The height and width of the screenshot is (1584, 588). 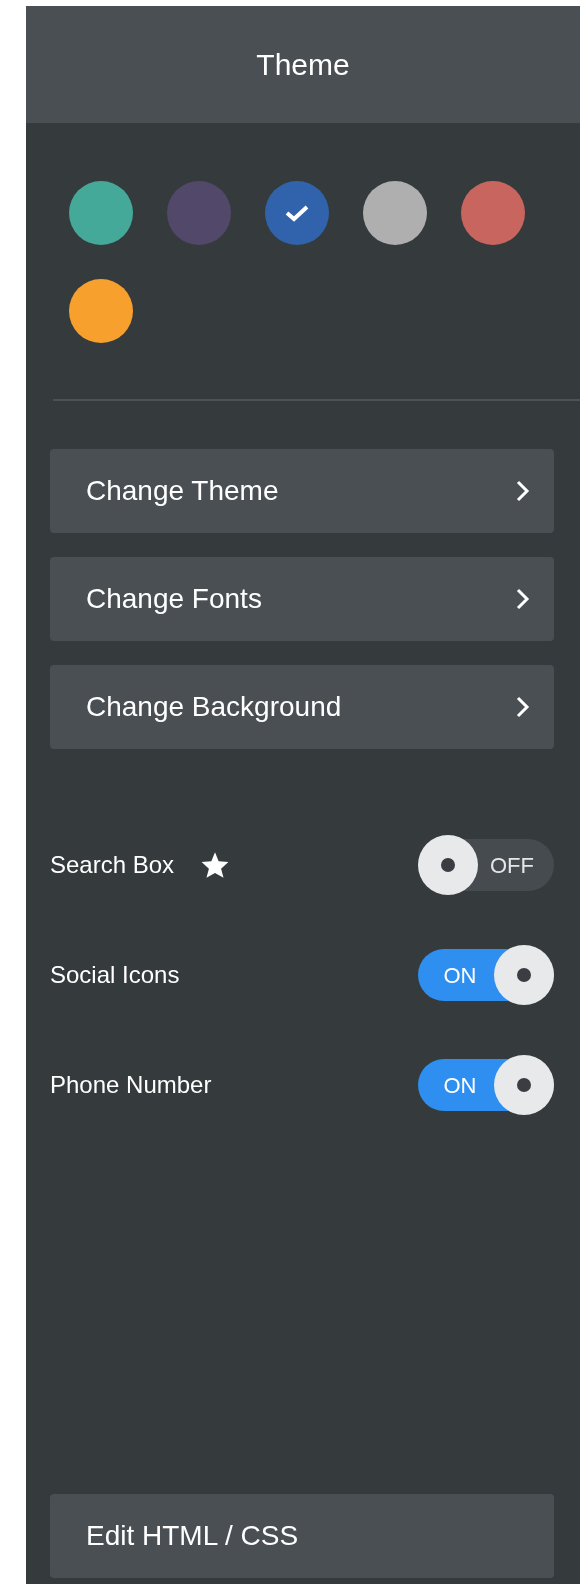 What do you see at coordinates (302, 599) in the screenshot?
I see `menu-item: Change Fonts` at bounding box center [302, 599].